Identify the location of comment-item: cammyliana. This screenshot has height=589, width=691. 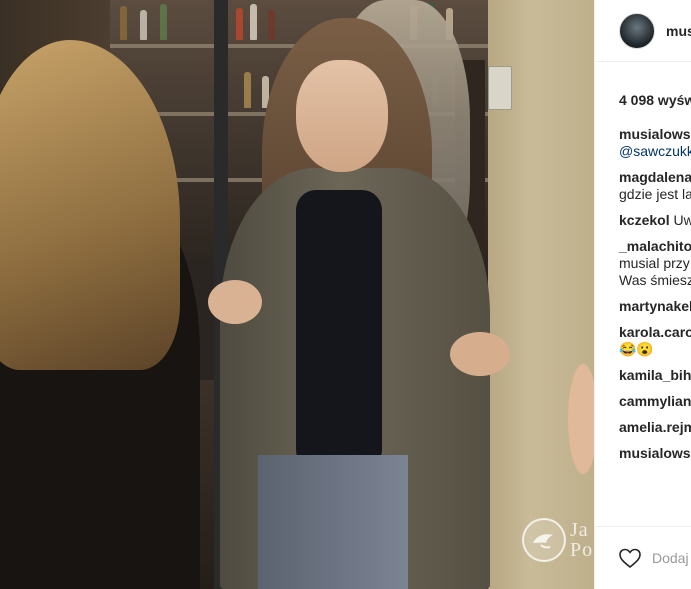
(655, 401).